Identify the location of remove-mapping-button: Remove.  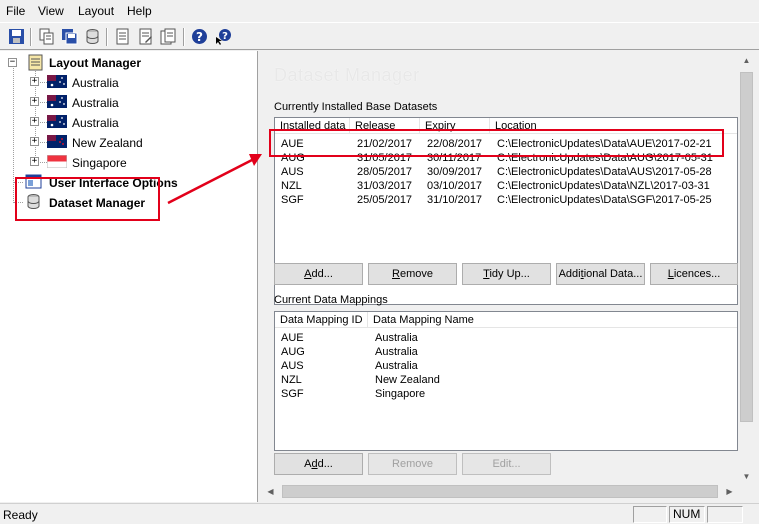
(412, 464).